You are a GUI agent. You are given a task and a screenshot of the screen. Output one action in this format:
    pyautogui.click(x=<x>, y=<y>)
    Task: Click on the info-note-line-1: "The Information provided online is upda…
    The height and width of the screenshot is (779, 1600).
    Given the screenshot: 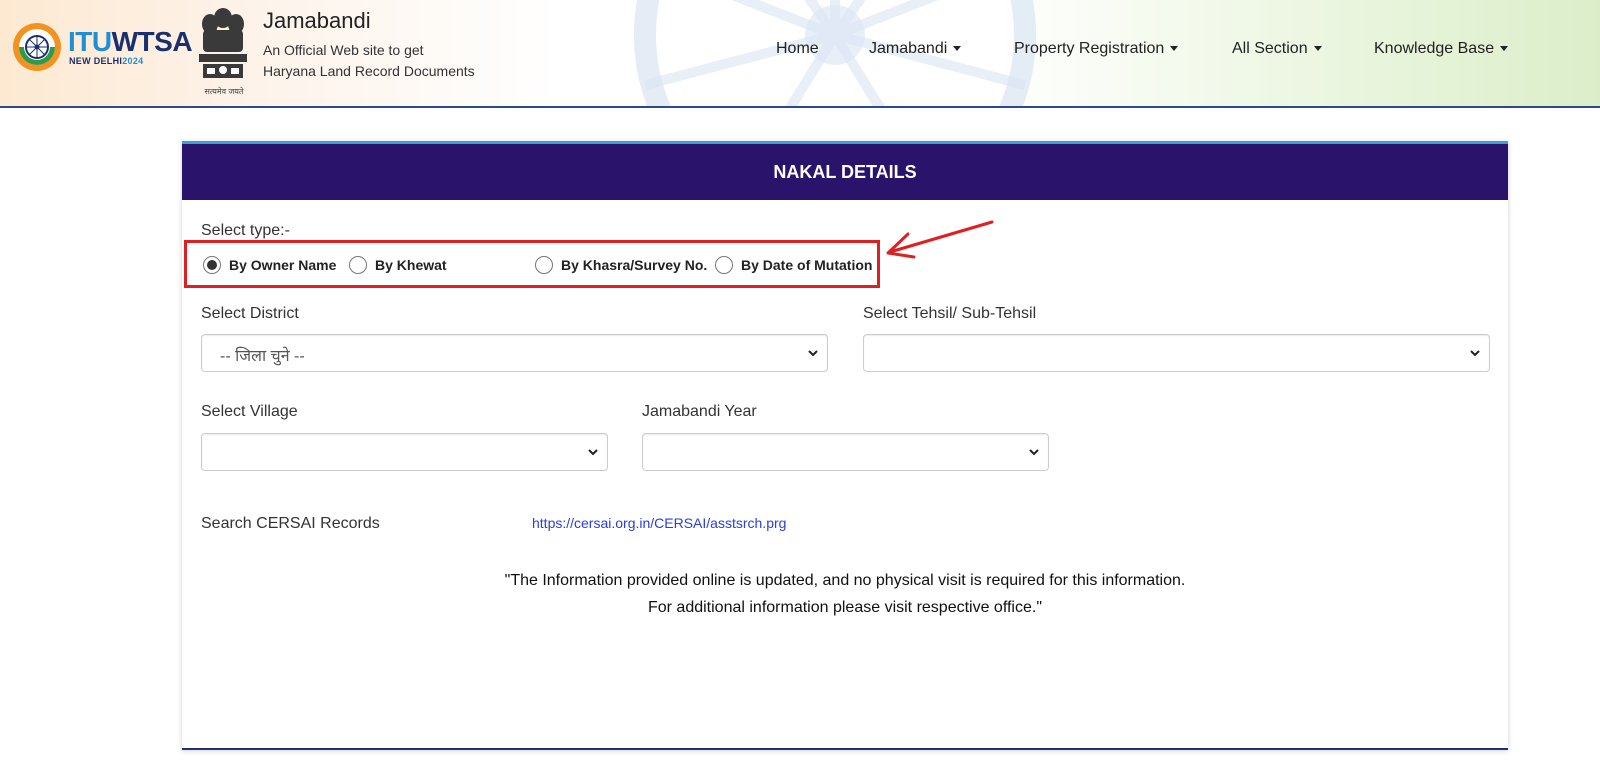 What is the action you would take?
    pyautogui.click(x=845, y=580)
    